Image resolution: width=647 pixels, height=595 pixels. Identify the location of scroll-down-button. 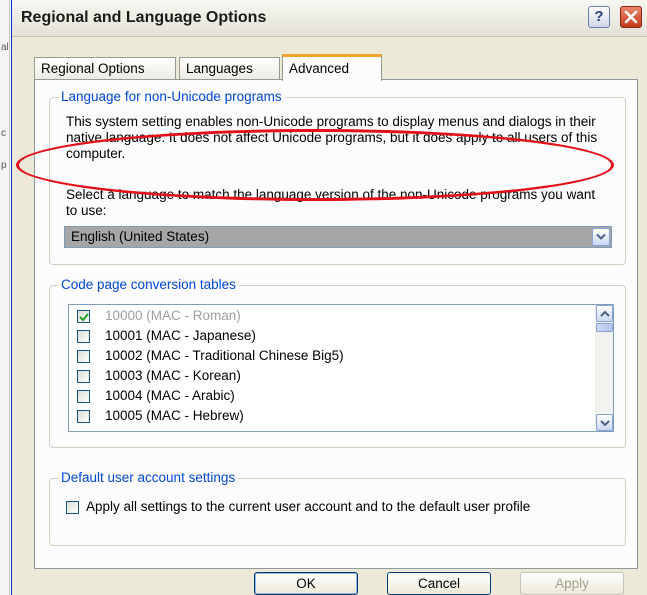
(604, 422).